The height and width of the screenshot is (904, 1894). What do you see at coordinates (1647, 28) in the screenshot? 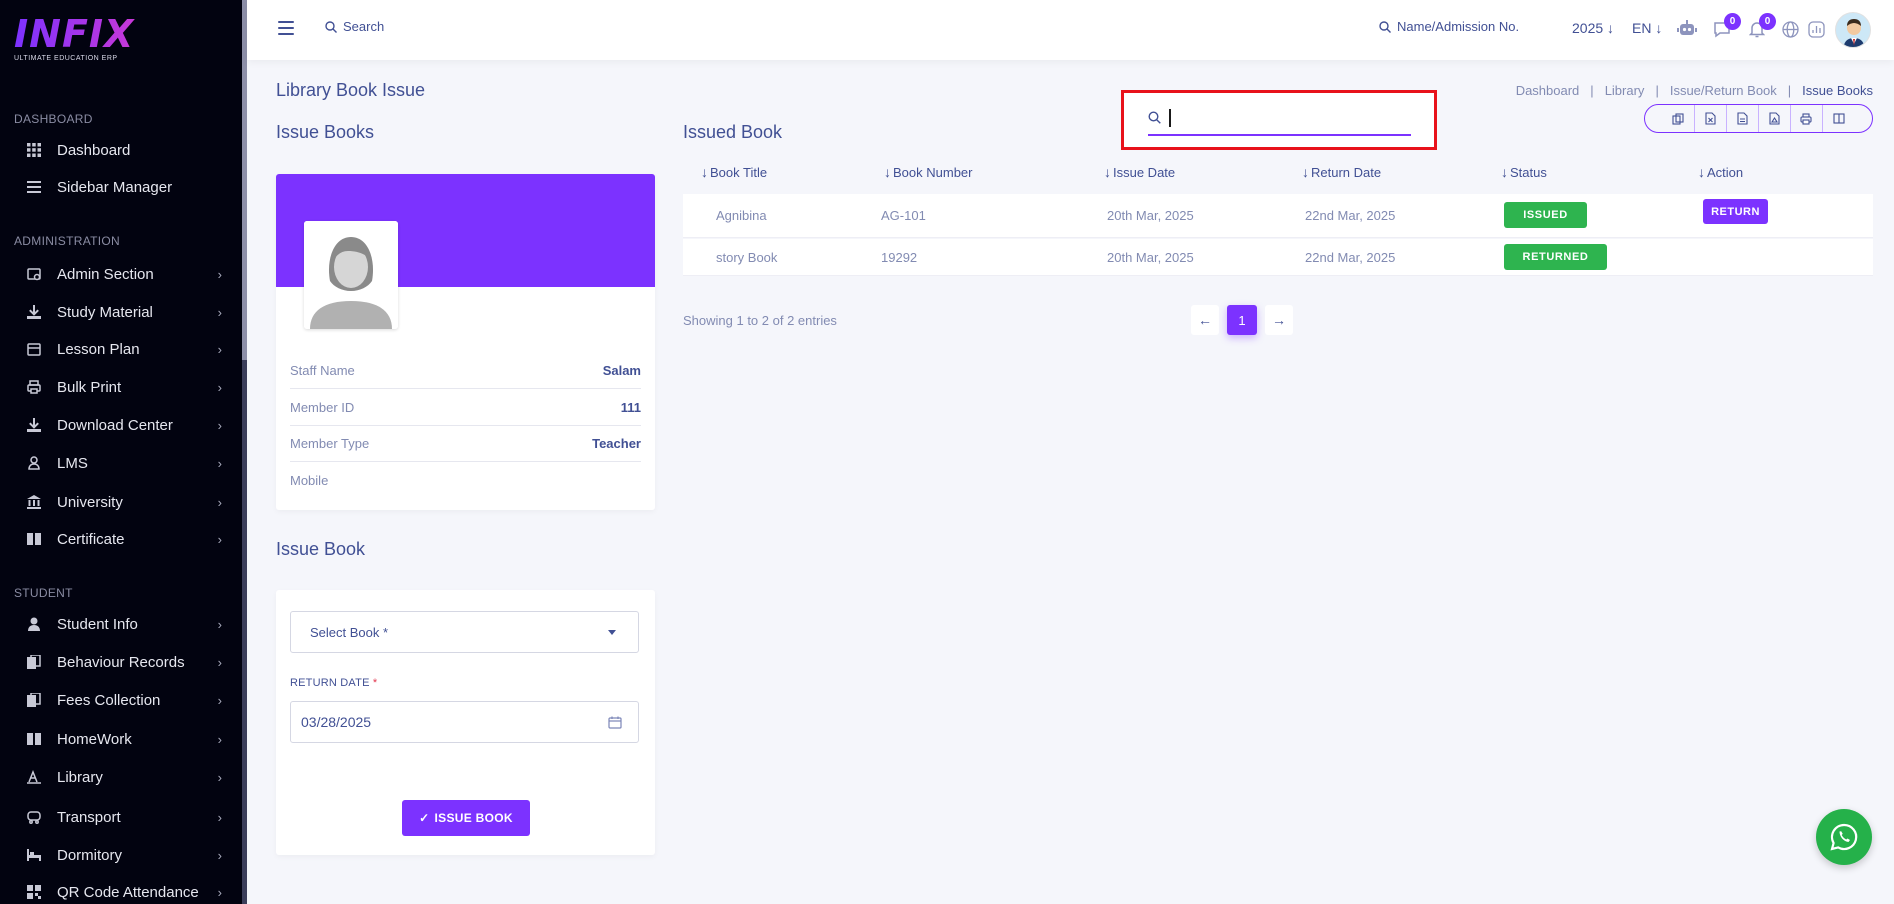
I see `language-selector: EN ↓` at bounding box center [1647, 28].